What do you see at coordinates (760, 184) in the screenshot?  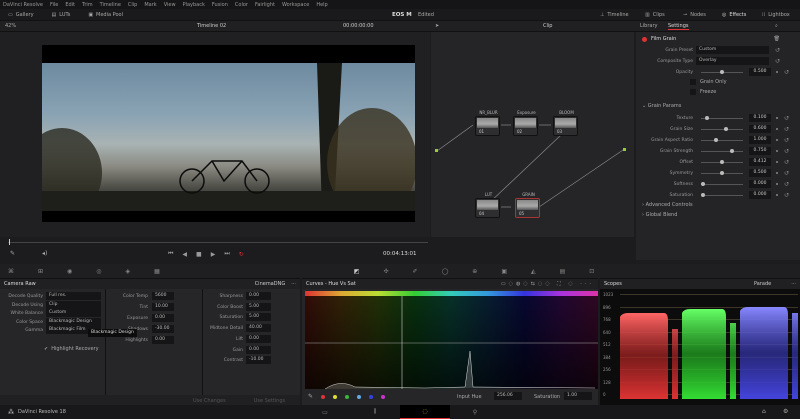 I see `param-value: 0.000` at bounding box center [760, 184].